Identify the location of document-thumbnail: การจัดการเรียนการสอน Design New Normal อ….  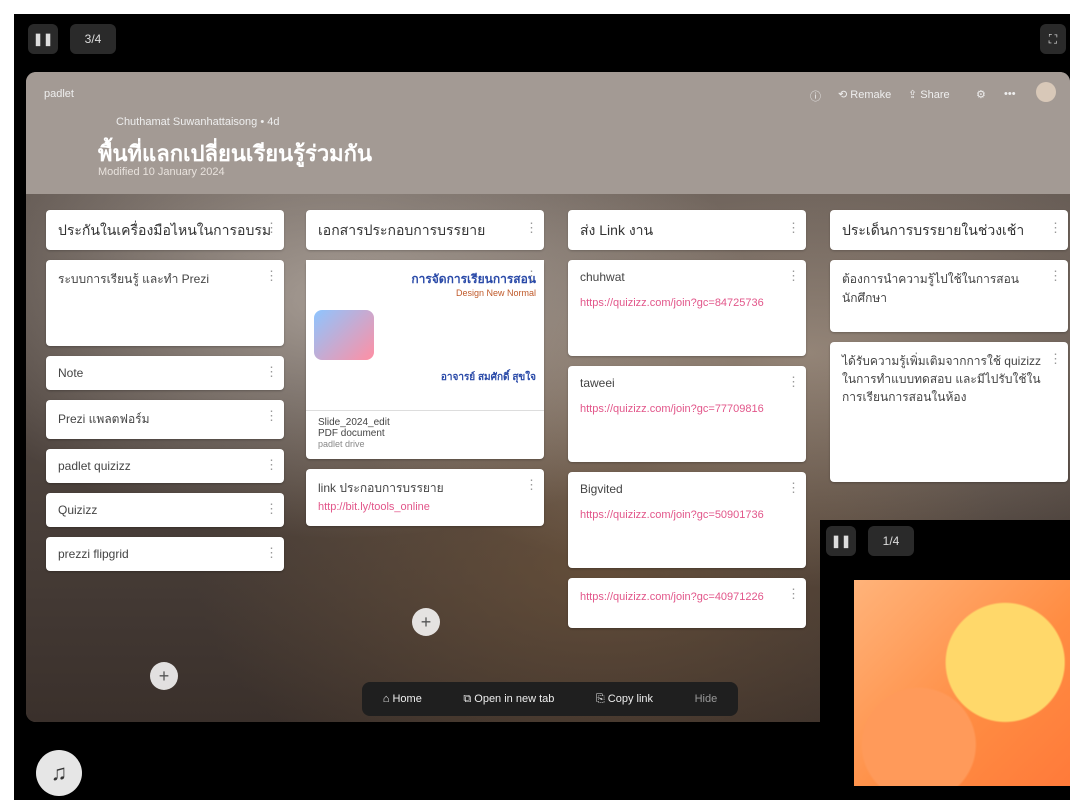
(425, 335).